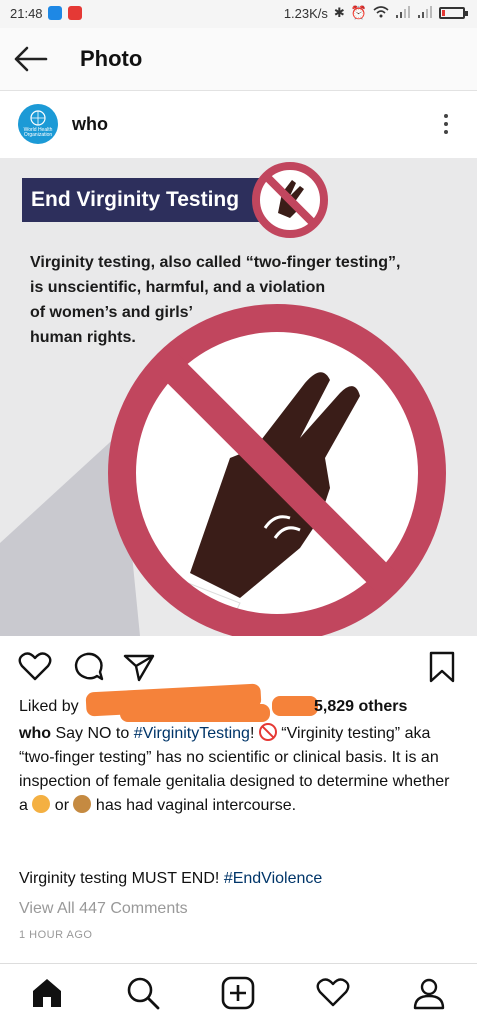 Image resolution: width=477 pixels, height=1025 pixels. What do you see at coordinates (89, 667) in the screenshot?
I see `comment-icon` at bounding box center [89, 667].